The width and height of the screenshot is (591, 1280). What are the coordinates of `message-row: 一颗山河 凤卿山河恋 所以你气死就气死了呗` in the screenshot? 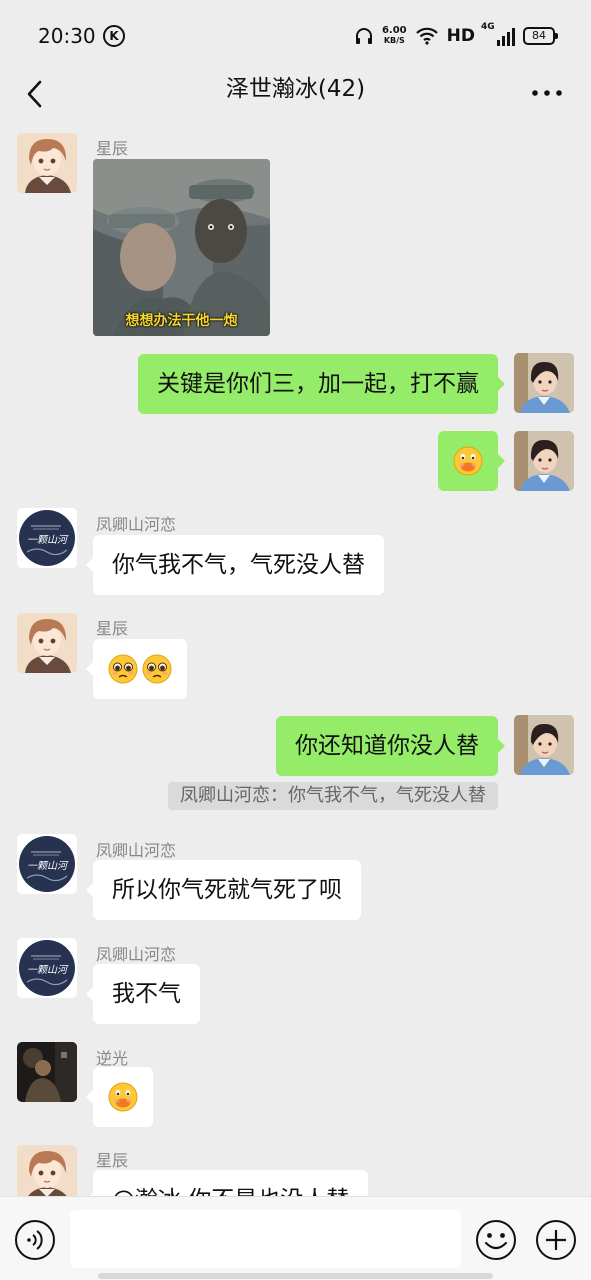 It's located at (295, 876).